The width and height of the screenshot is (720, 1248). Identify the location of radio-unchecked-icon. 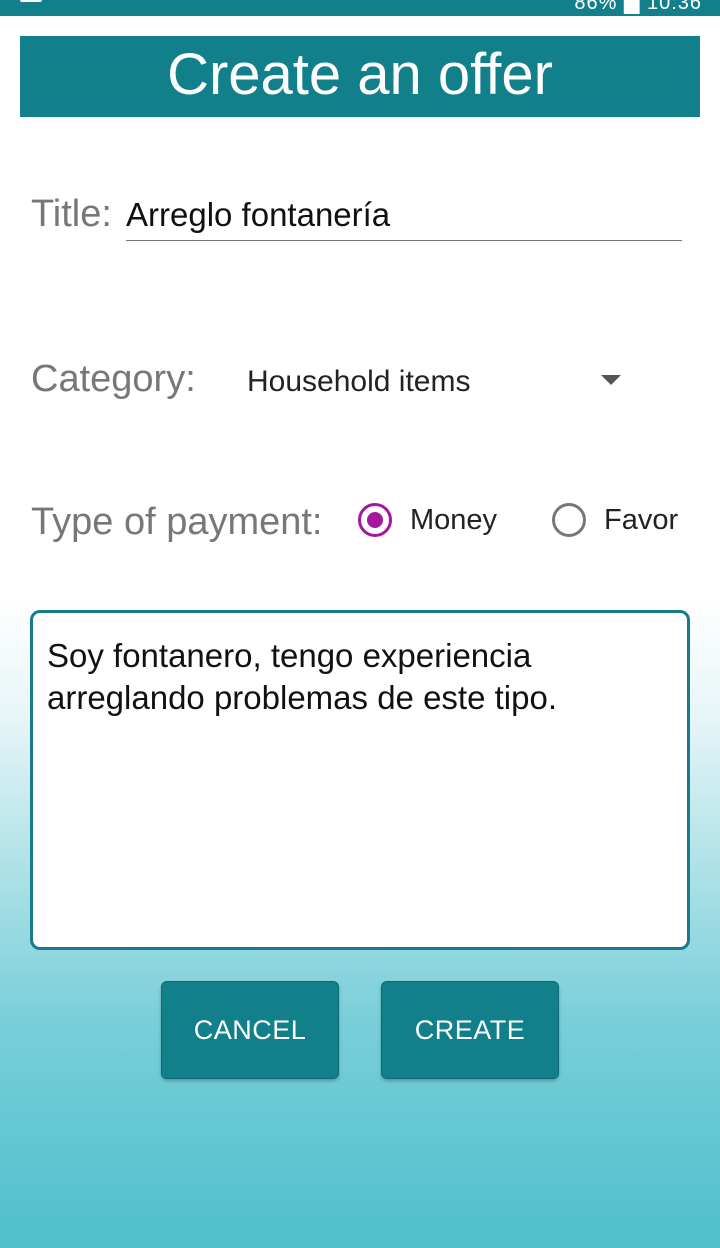
(569, 520).